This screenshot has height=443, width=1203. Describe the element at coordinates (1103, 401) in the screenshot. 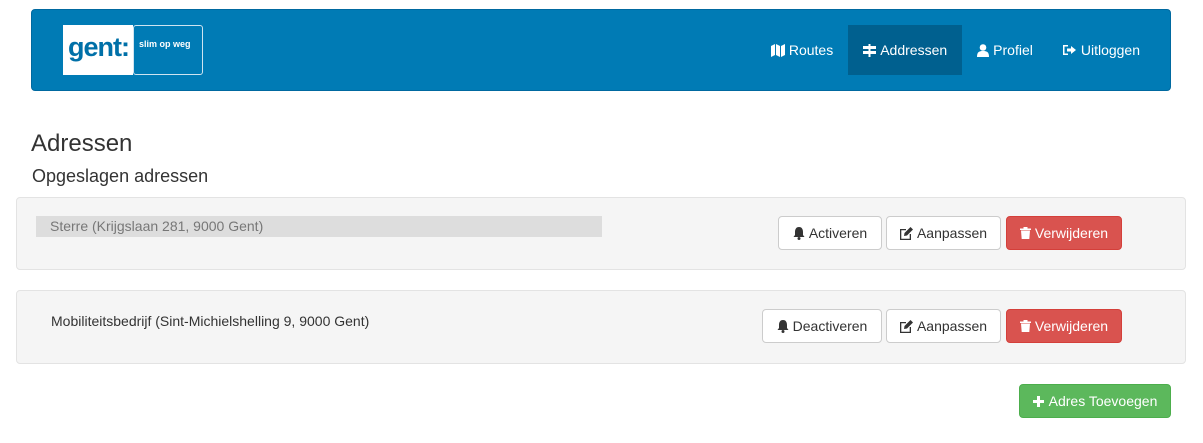

I see `button-label: Adres Toevoegen` at that location.